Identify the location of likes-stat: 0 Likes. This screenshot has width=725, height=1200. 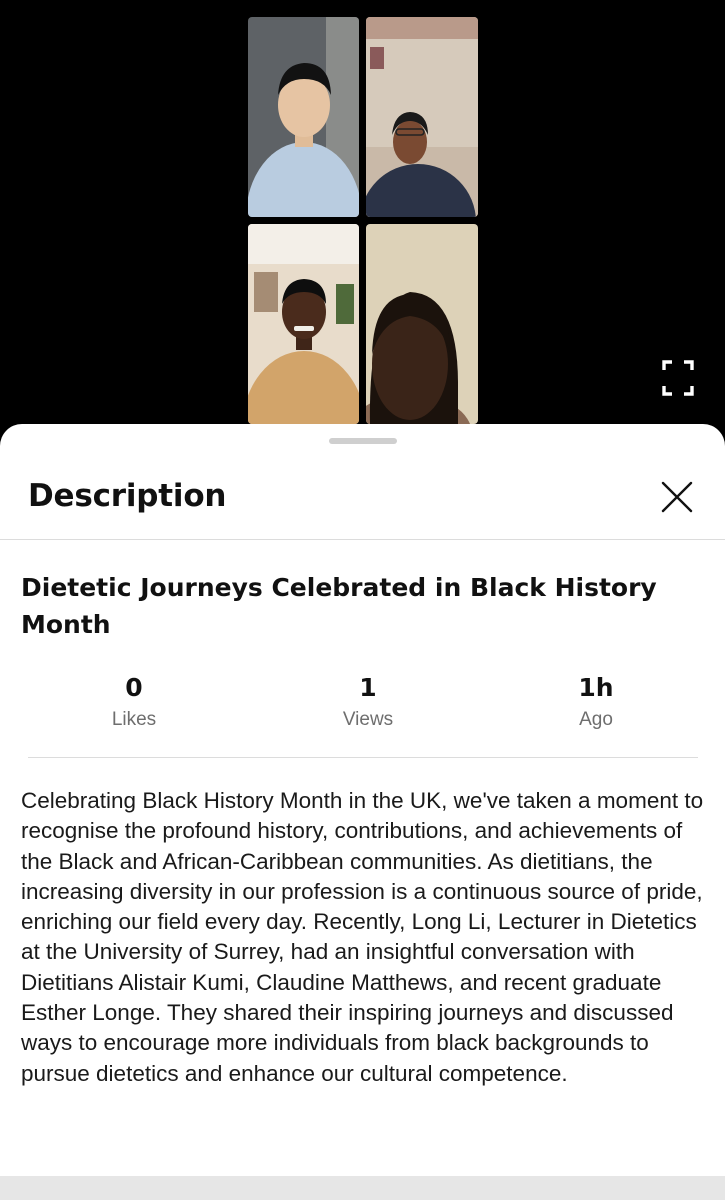
(134, 702).